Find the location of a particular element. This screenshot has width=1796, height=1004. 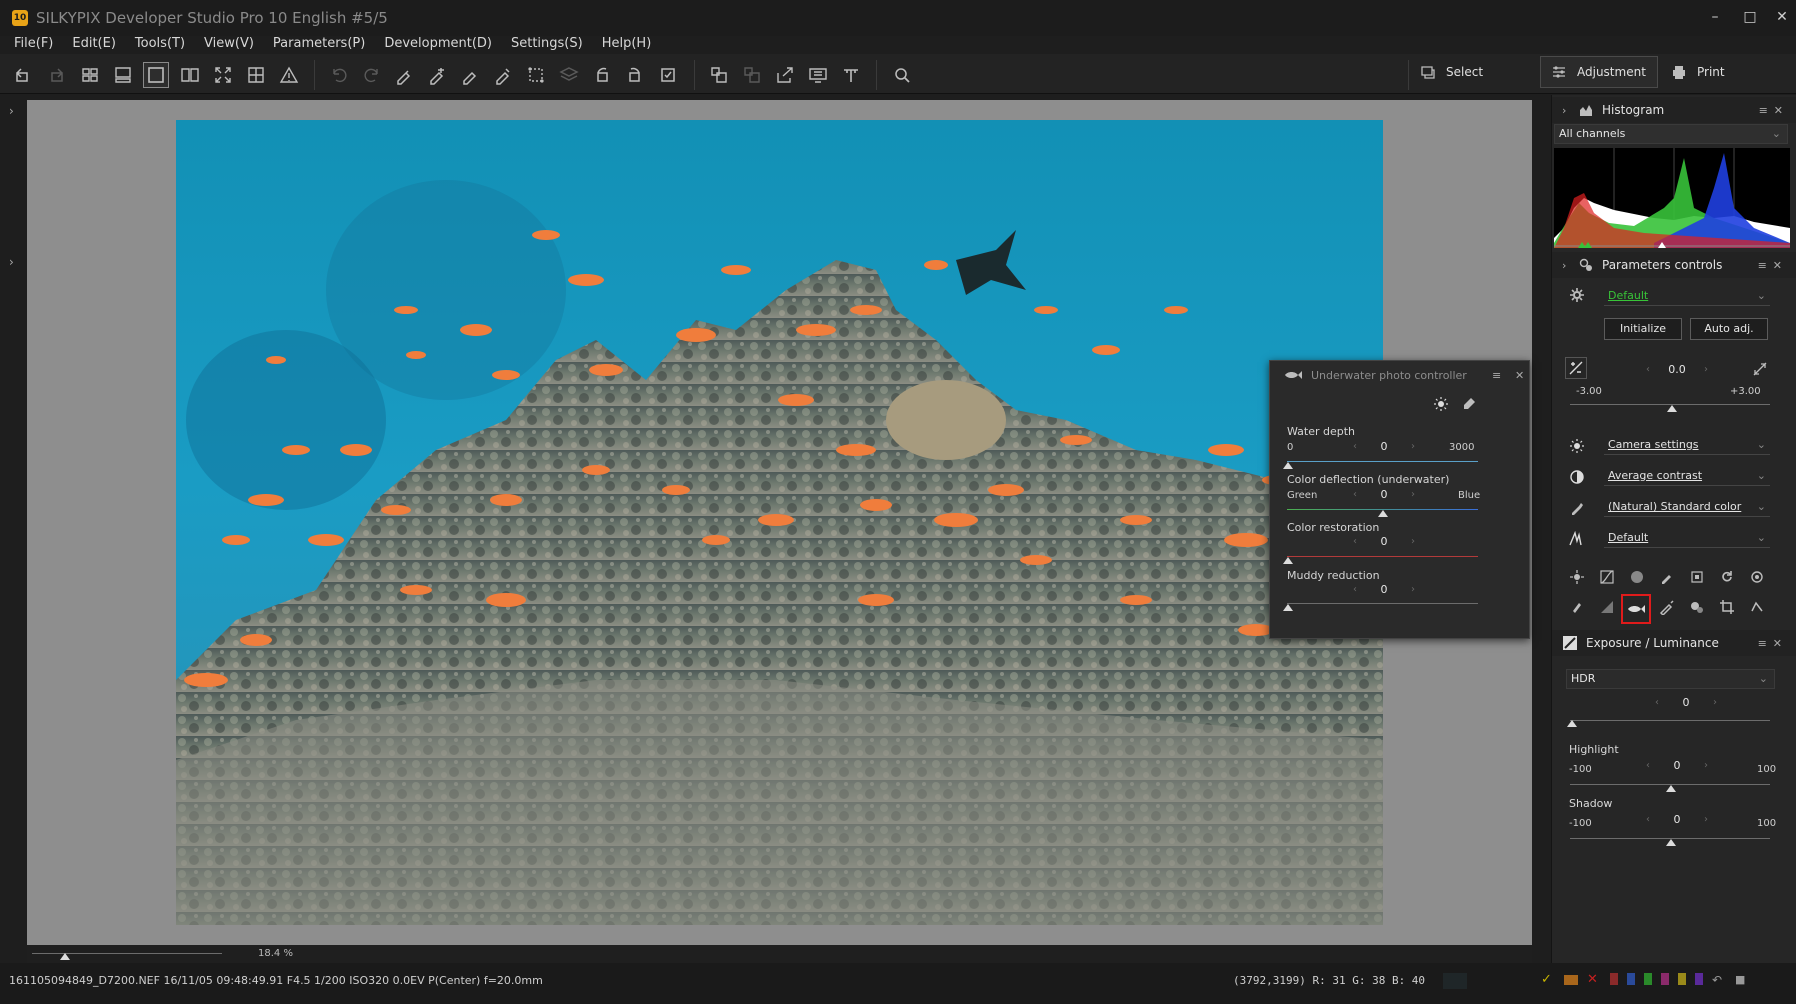

adjustment-mode-button: Adjustment is located at coordinates (1599, 72).